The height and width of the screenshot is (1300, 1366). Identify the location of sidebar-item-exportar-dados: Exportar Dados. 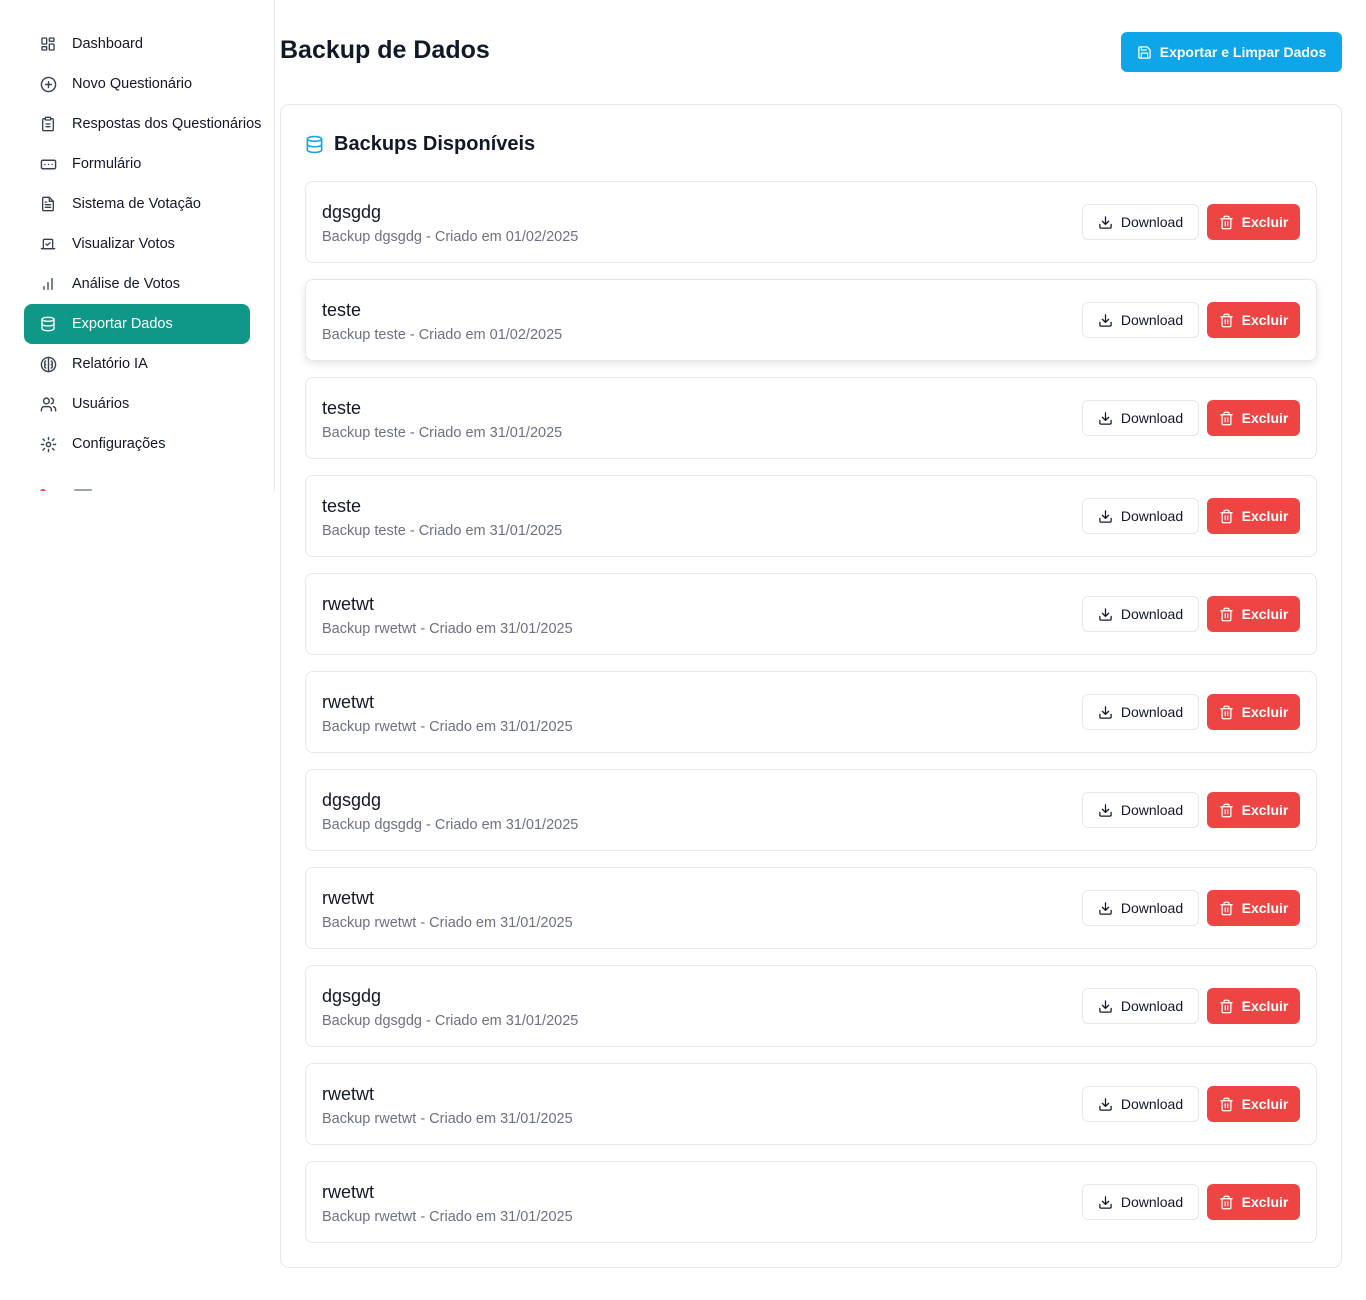
(137, 324).